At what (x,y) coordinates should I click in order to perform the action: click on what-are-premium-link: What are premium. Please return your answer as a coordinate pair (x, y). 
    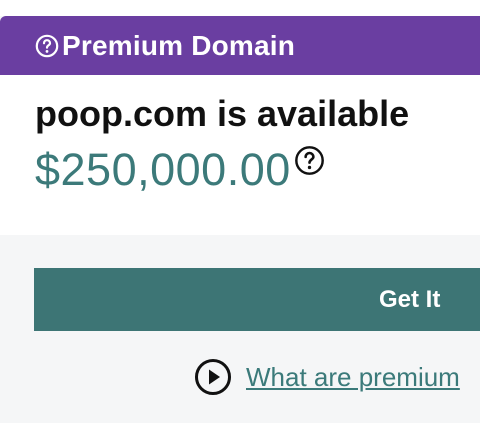
    Looking at the image, I should click on (353, 377).